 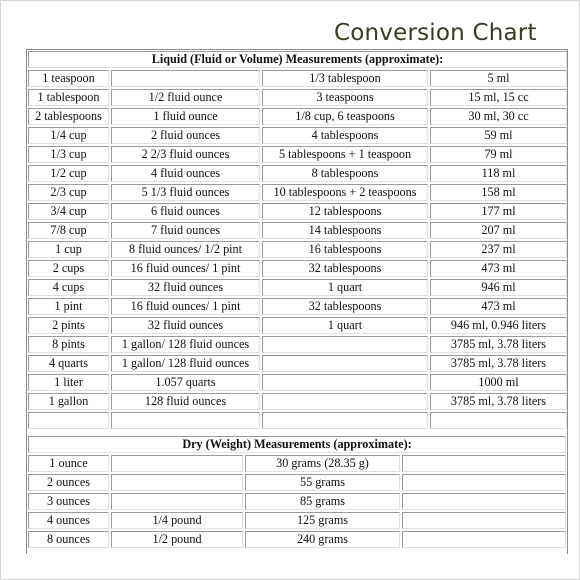 What do you see at coordinates (68, 382) in the screenshot?
I see `liquid-cell-unit: 1 liter` at bounding box center [68, 382].